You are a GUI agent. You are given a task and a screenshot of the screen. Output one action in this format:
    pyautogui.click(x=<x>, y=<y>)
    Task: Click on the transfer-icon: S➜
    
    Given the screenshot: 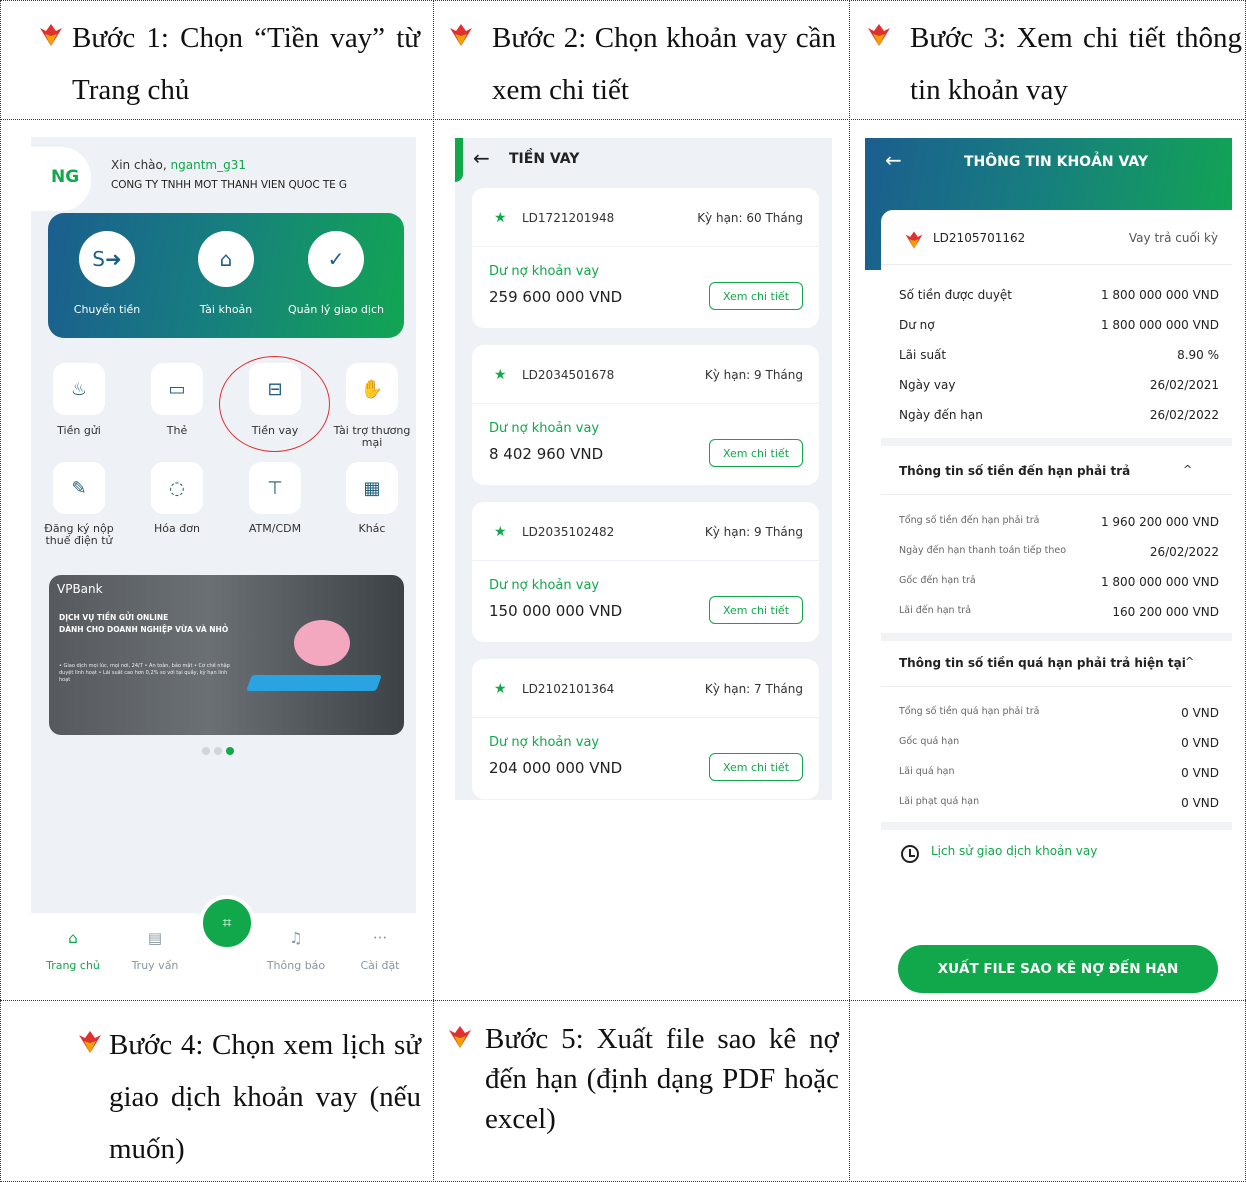 What is the action you would take?
    pyautogui.click(x=107, y=259)
    